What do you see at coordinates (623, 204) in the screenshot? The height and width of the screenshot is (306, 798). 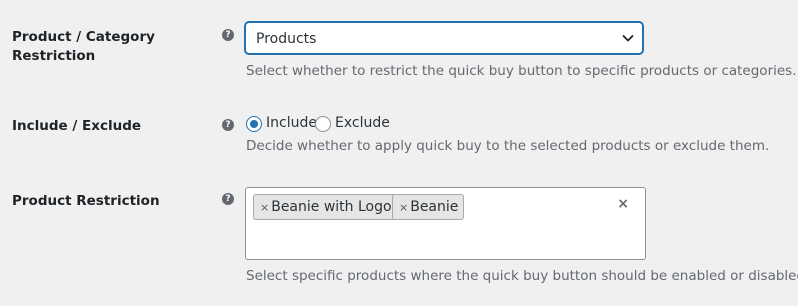 I see `clear-all-icon: ×` at bounding box center [623, 204].